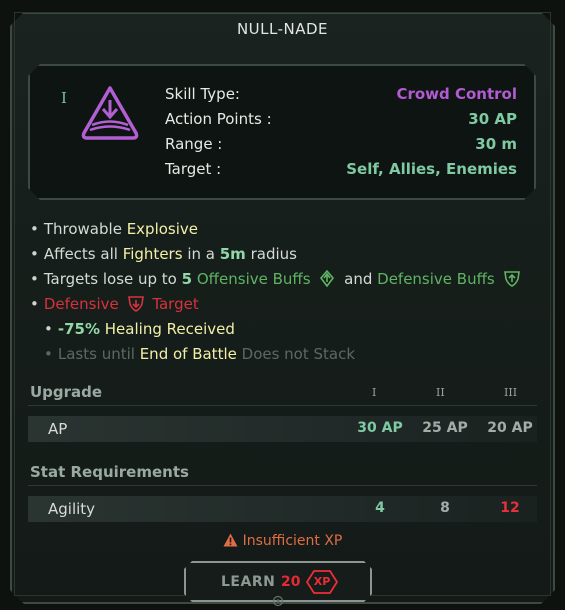 This screenshot has width=565, height=610. Describe the element at coordinates (380, 428) in the screenshot. I see `upgrade-value-1: 30 AP` at that location.